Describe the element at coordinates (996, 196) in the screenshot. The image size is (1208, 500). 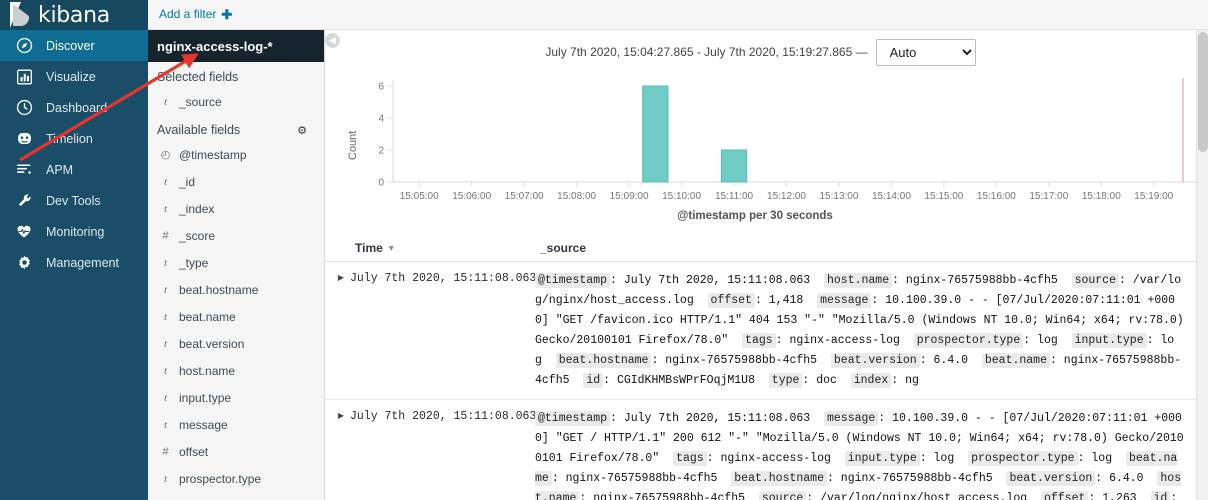
I see `svg-text: 15:16:00` at that location.